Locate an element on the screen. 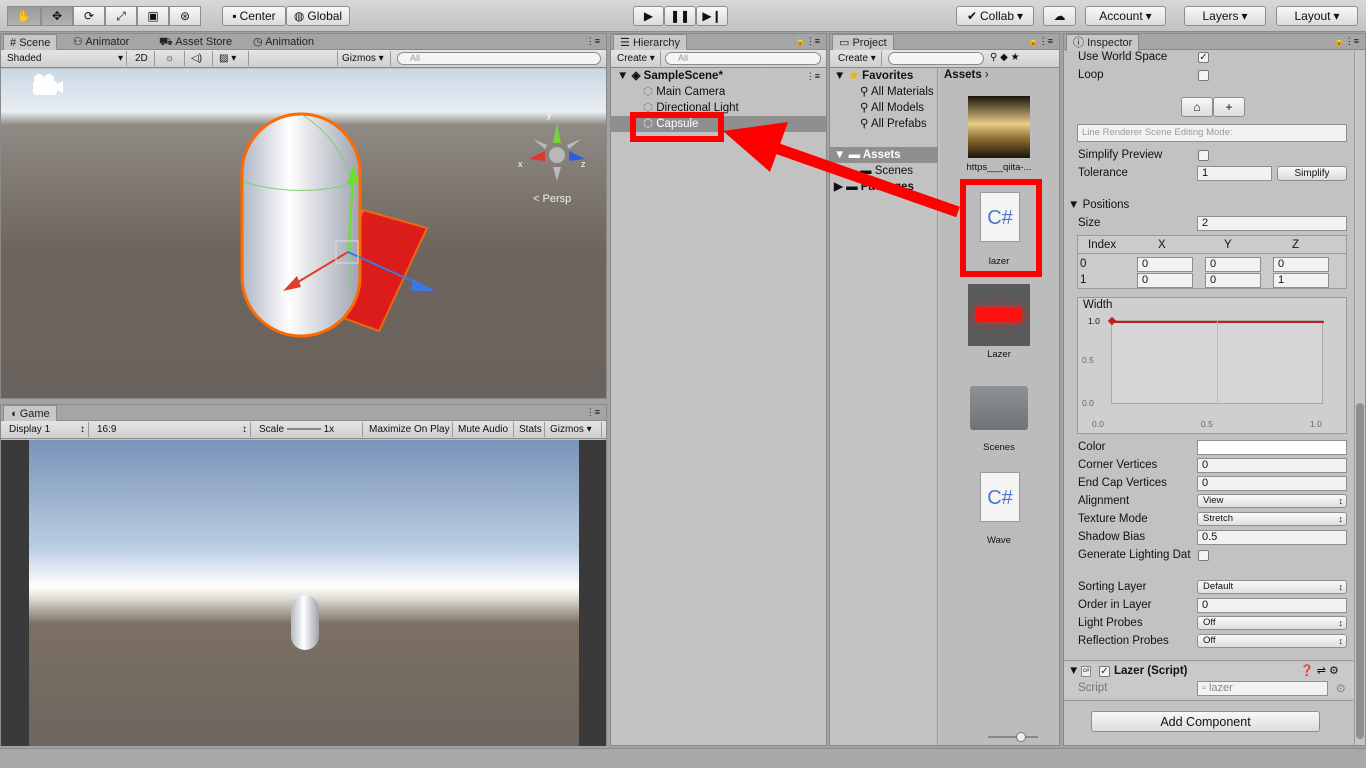  end-cap-vertices-input: 0 is located at coordinates (1272, 483).